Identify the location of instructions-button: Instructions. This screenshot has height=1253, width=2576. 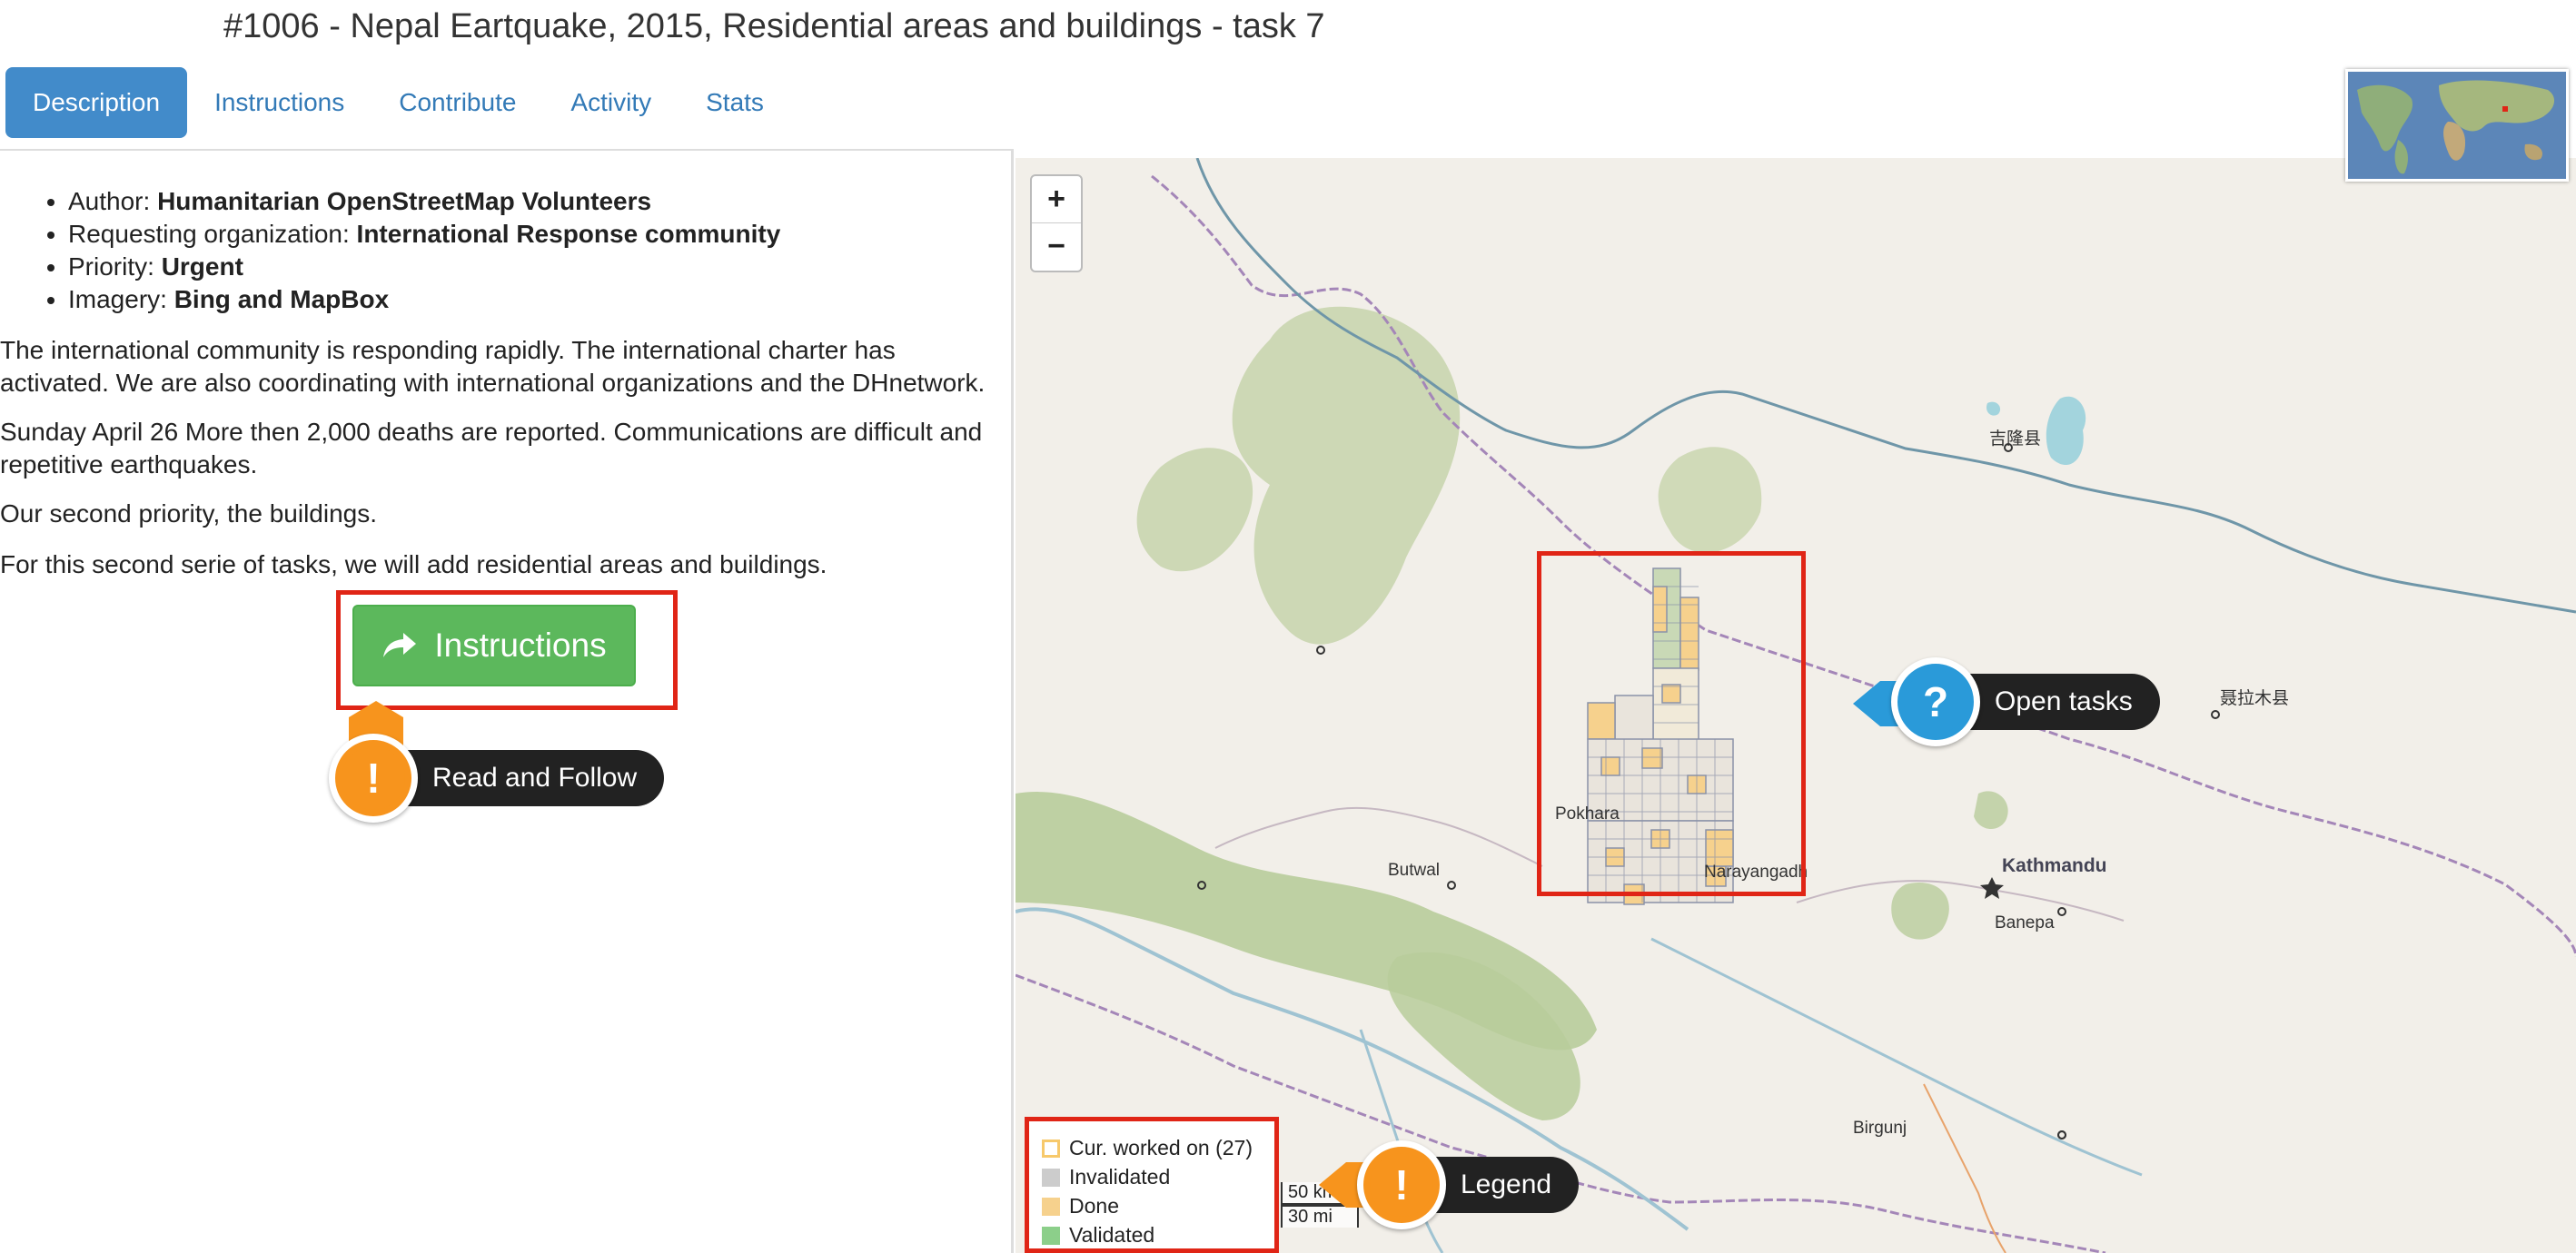
(494, 645).